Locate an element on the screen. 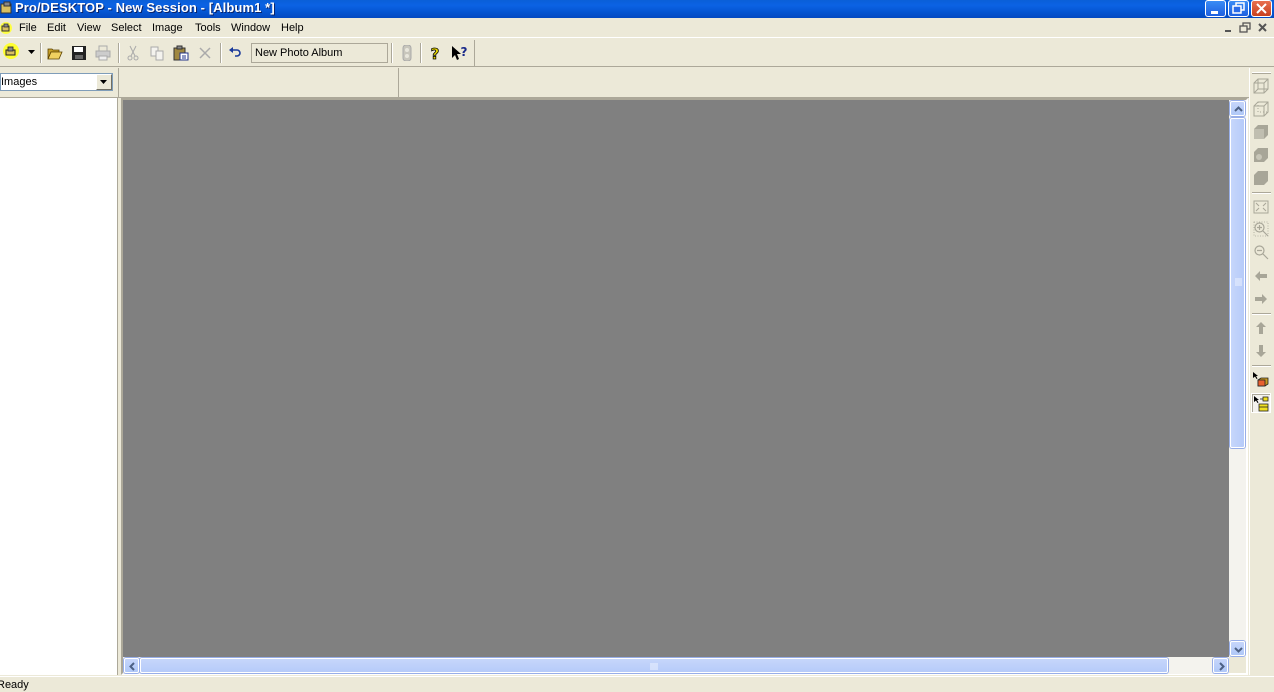  floppy-disk-icon is located at coordinates (79, 53).